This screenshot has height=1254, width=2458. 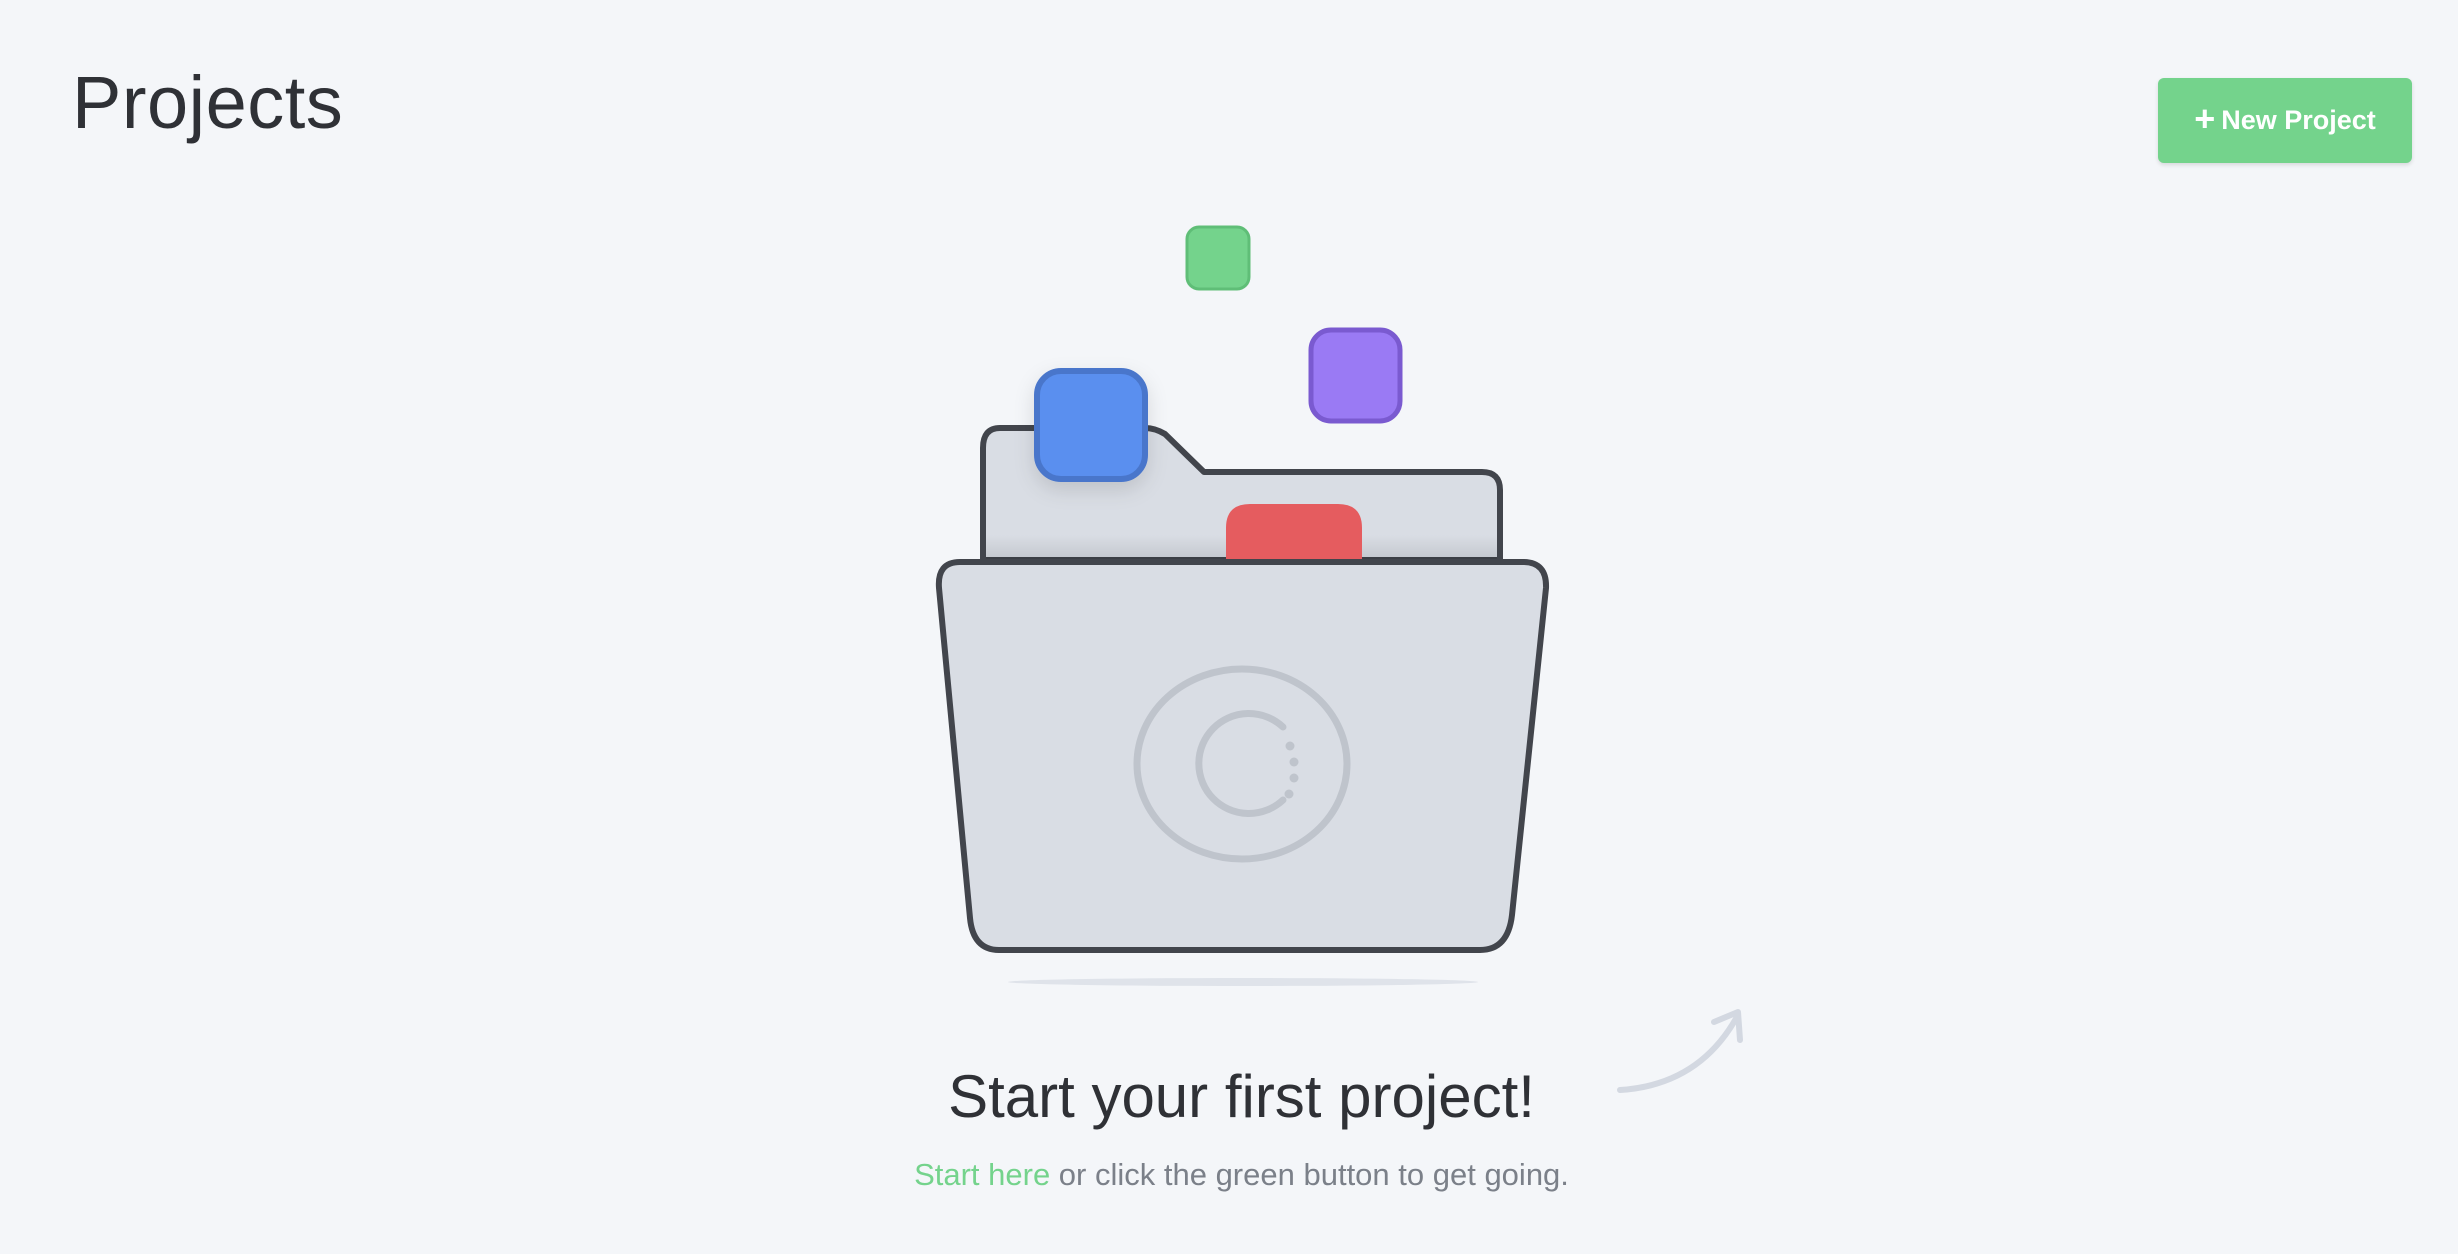 What do you see at coordinates (1243, 982) in the screenshot?
I see `folder-shadow` at bounding box center [1243, 982].